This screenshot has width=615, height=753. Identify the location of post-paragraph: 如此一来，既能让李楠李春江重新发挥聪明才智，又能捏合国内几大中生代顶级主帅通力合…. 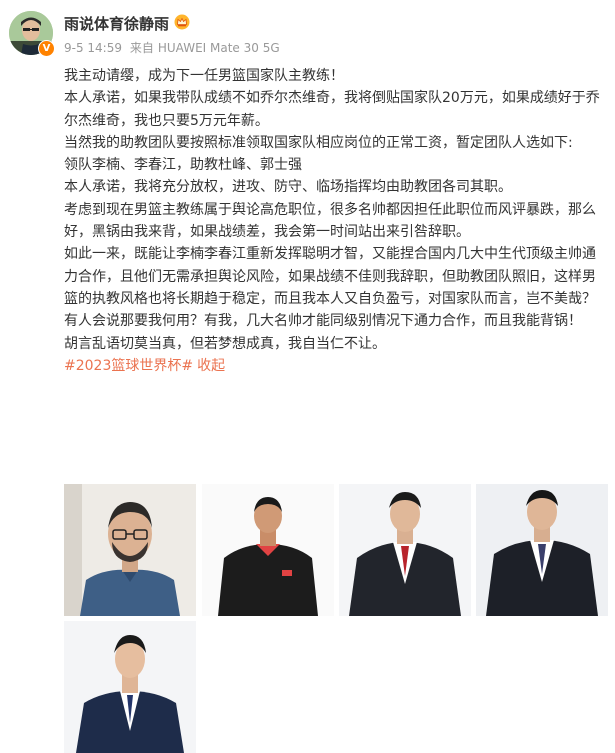
(330, 276).